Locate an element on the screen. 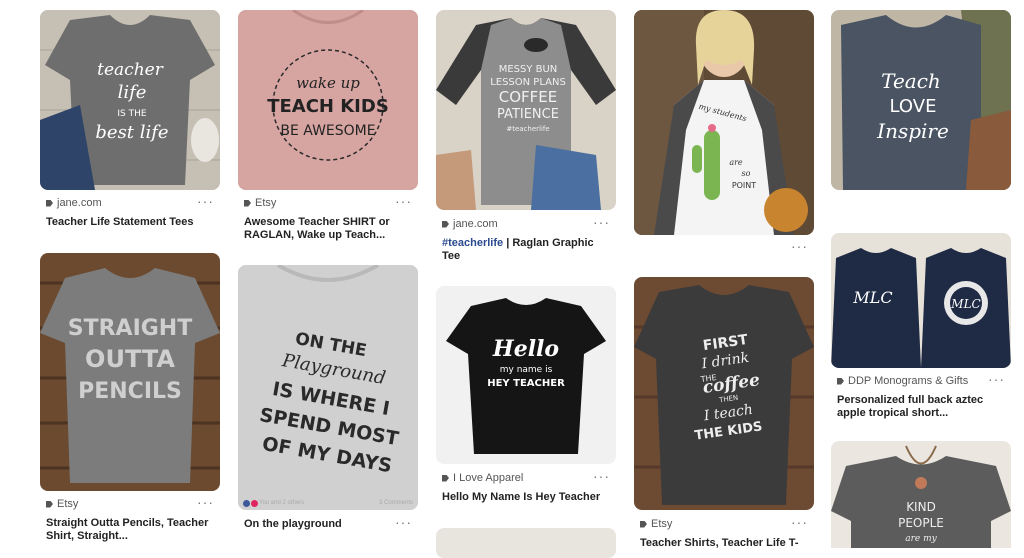 The height and width of the screenshot is (558, 1024). pin-title: Teacher Life Statement Tees is located at coordinates (131, 222).